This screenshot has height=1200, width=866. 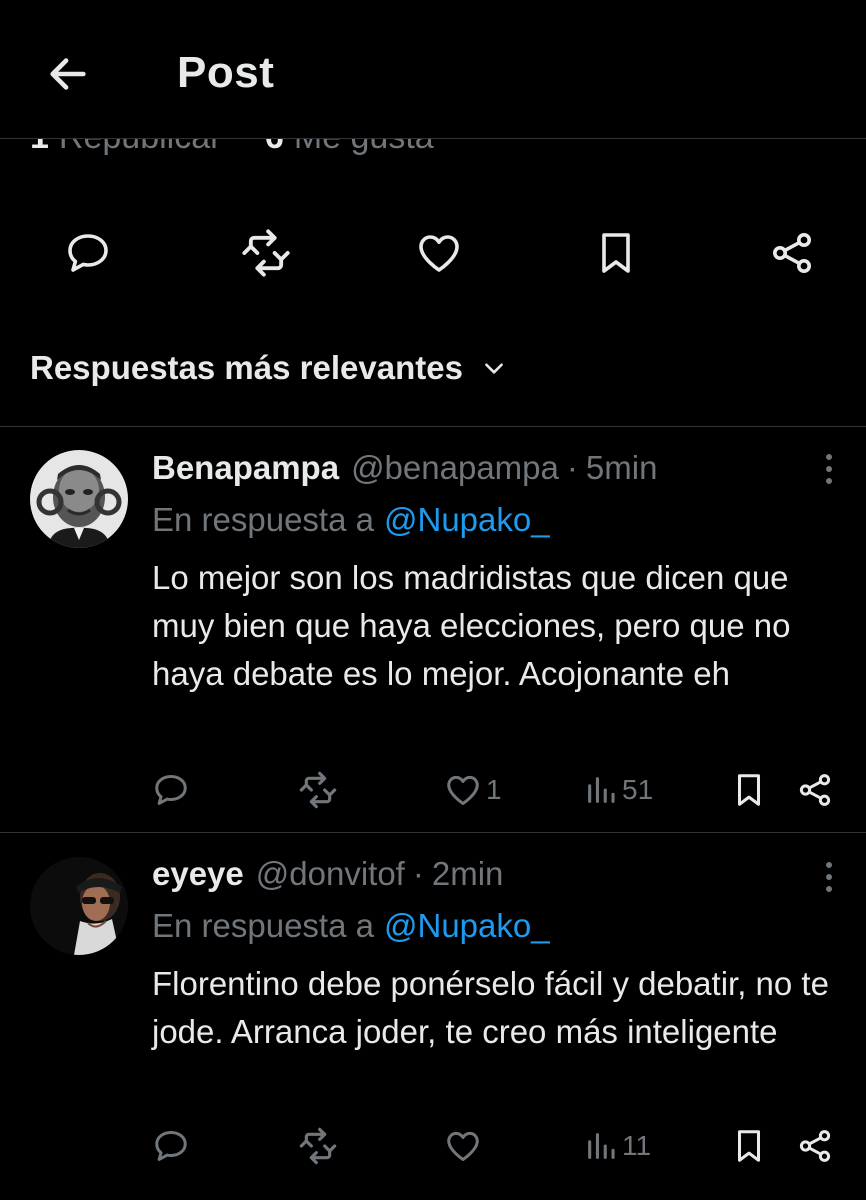 I want to click on post-action-bar, so click(x=433, y=250).